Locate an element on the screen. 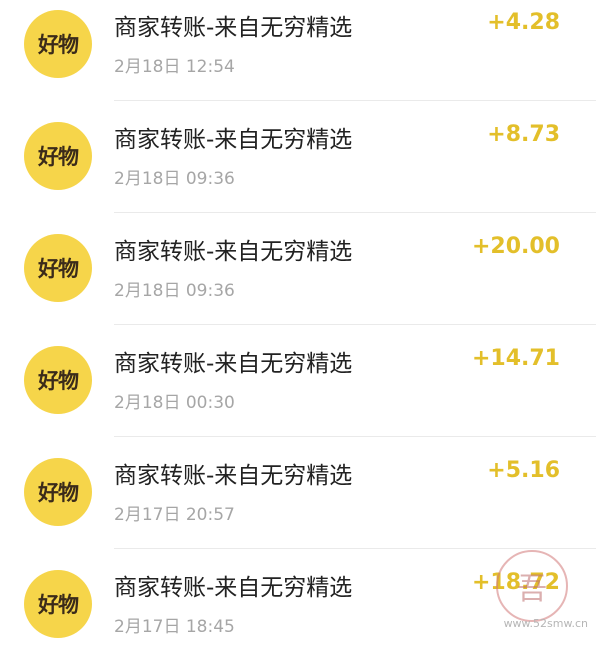  transaction-amount: +8.73 is located at coordinates (523, 134).